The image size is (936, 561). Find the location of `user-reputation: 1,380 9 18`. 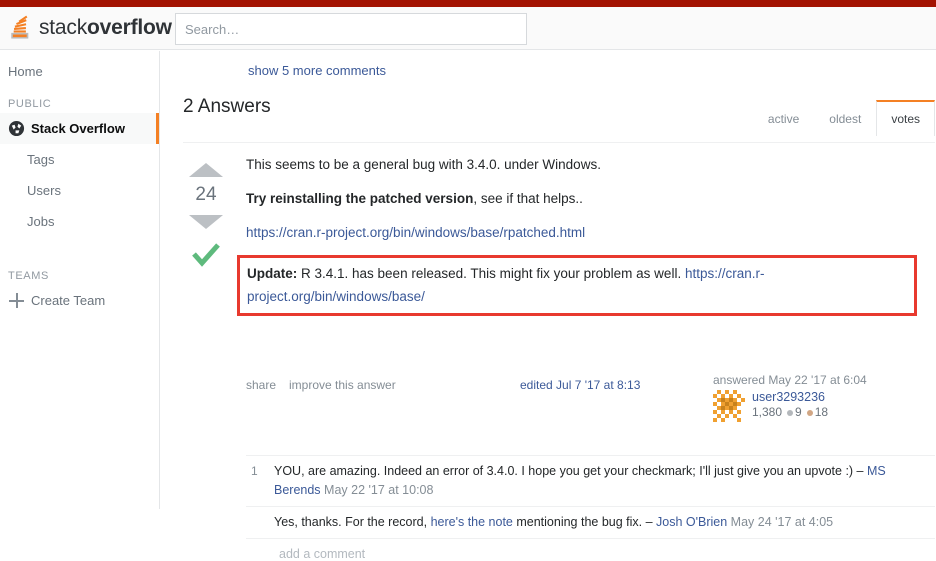

user-reputation: 1,380 9 18 is located at coordinates (790, 412).